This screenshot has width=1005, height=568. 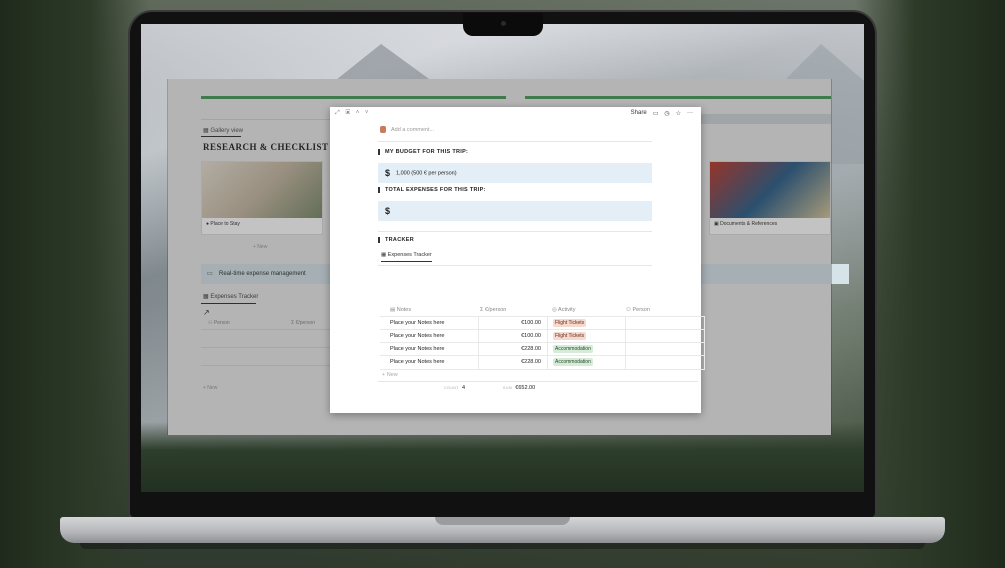 What do you see at coordinates (368, 113) in the screenshot?
I see `chevron-down-icon: ˅` at bounding box center [368, 113].